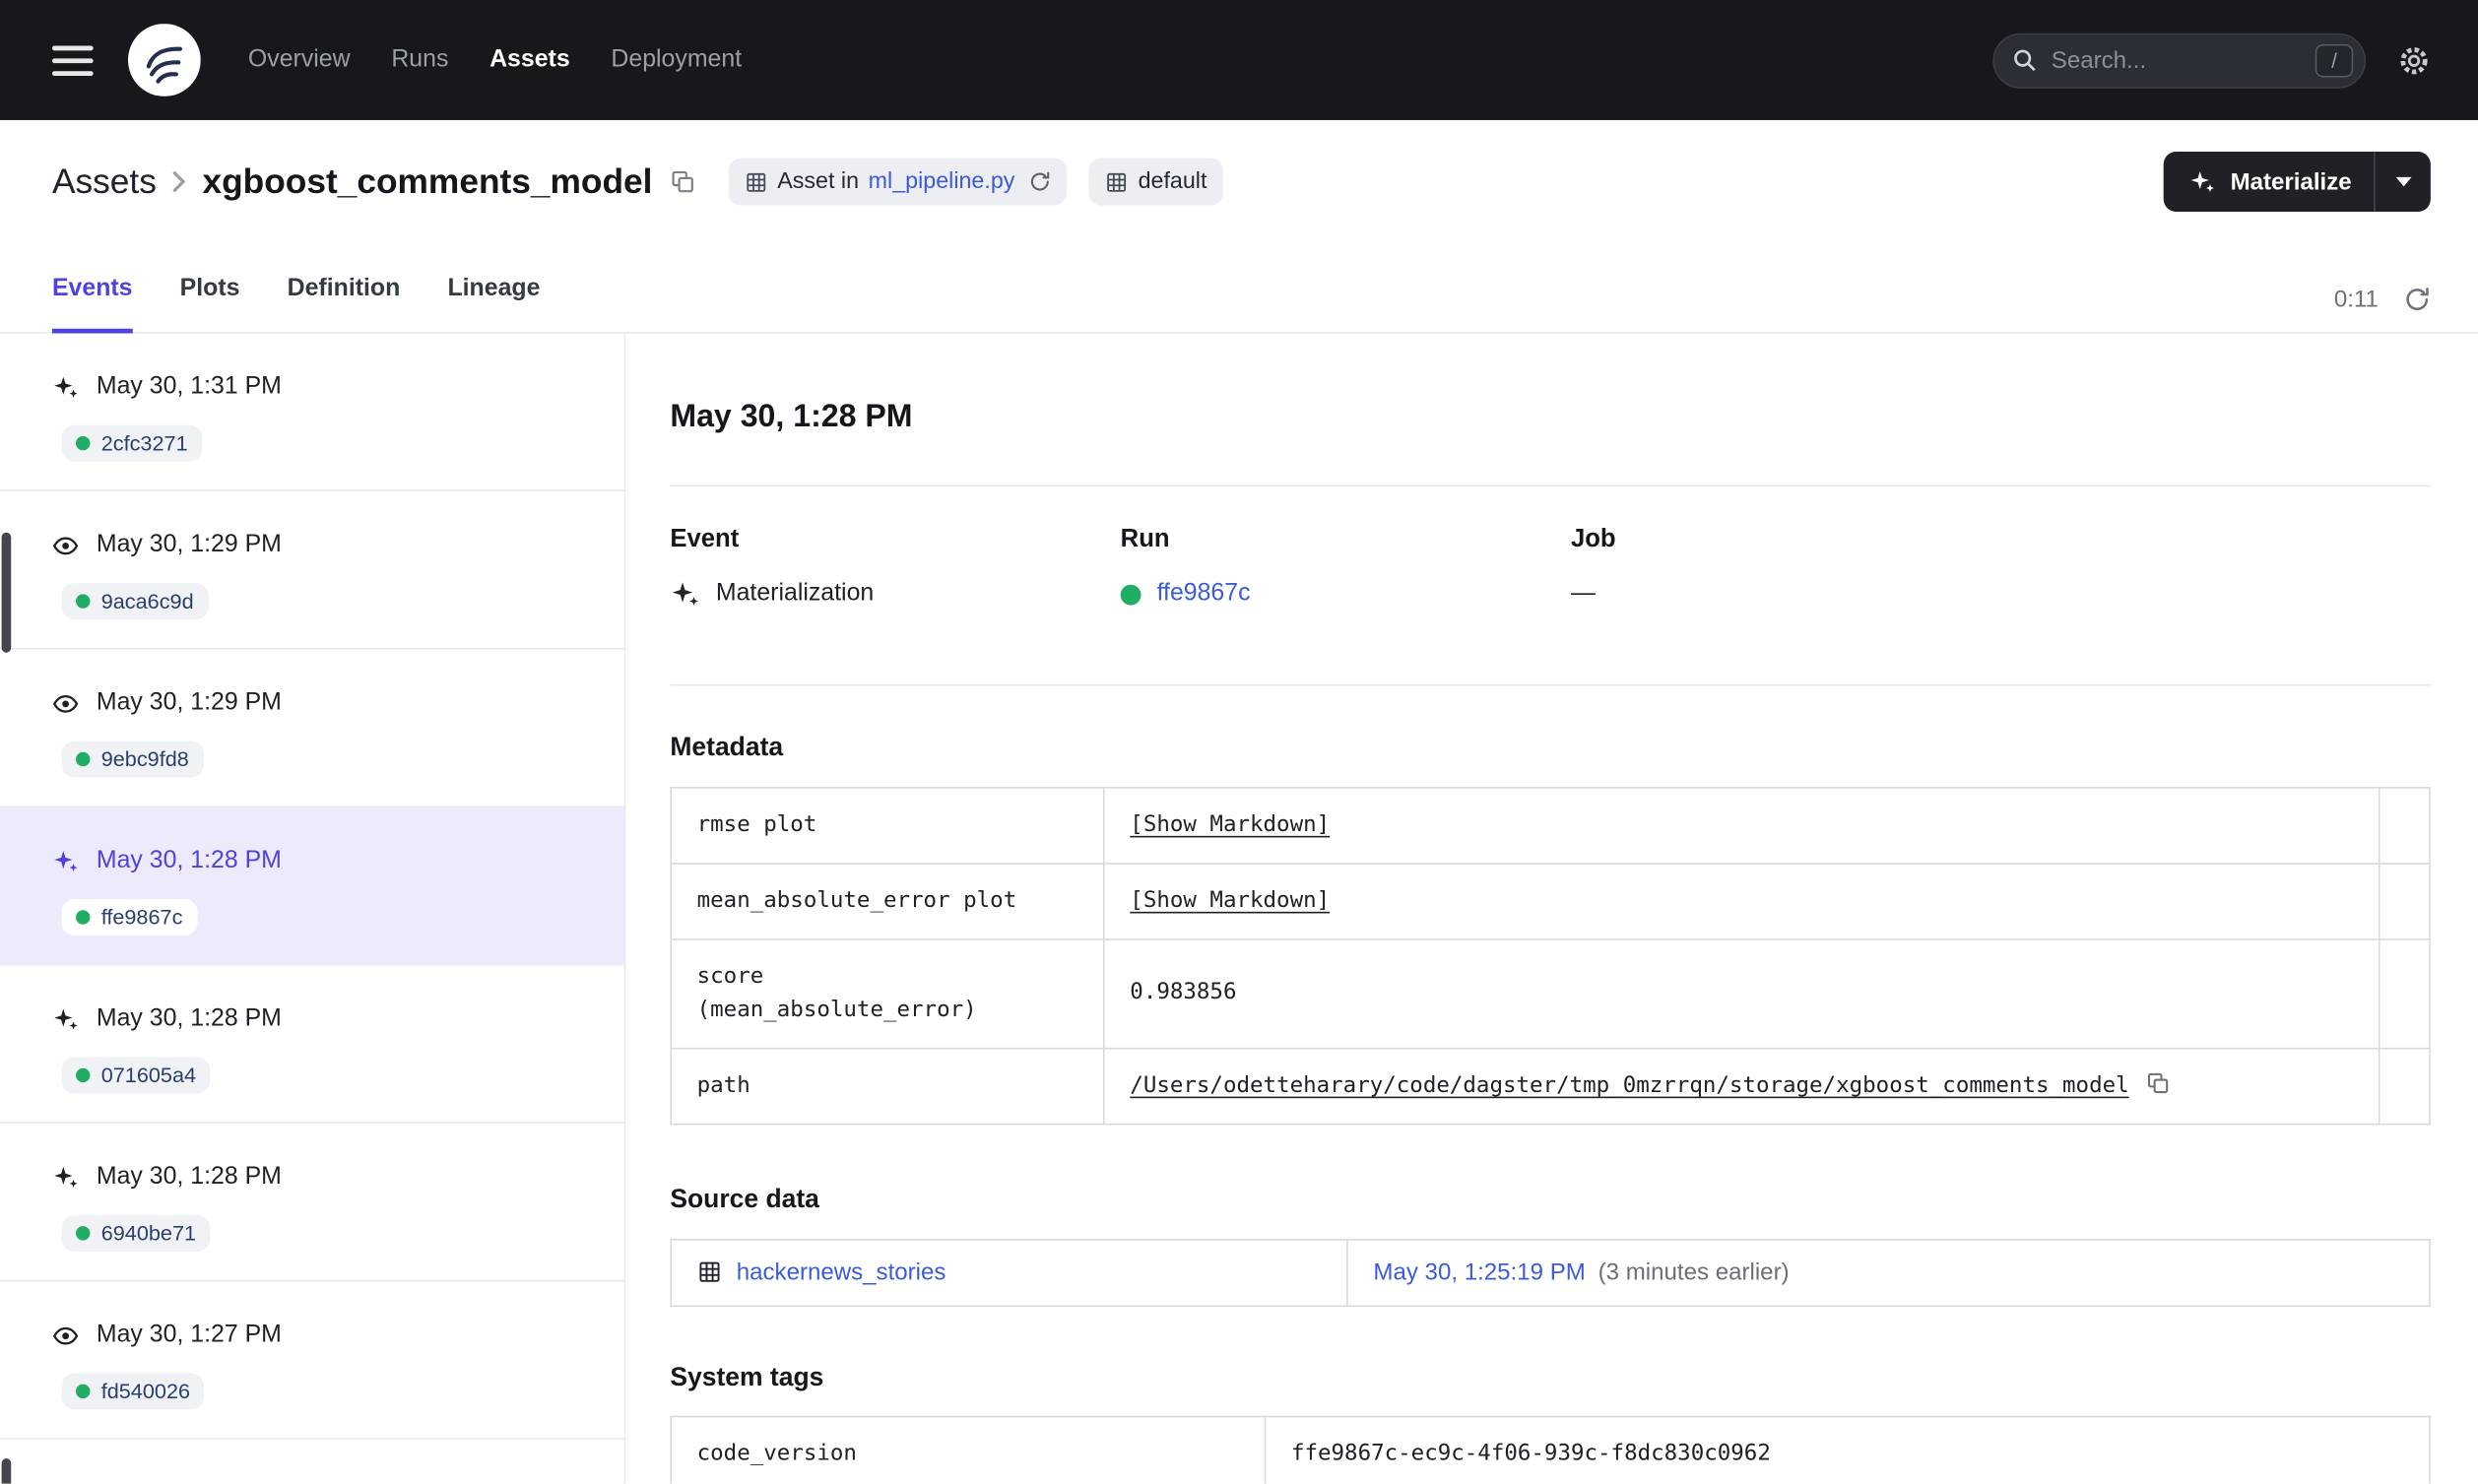 This screenshot has width=2478, height=1484. I want to click on divider, so click(1550, 684).